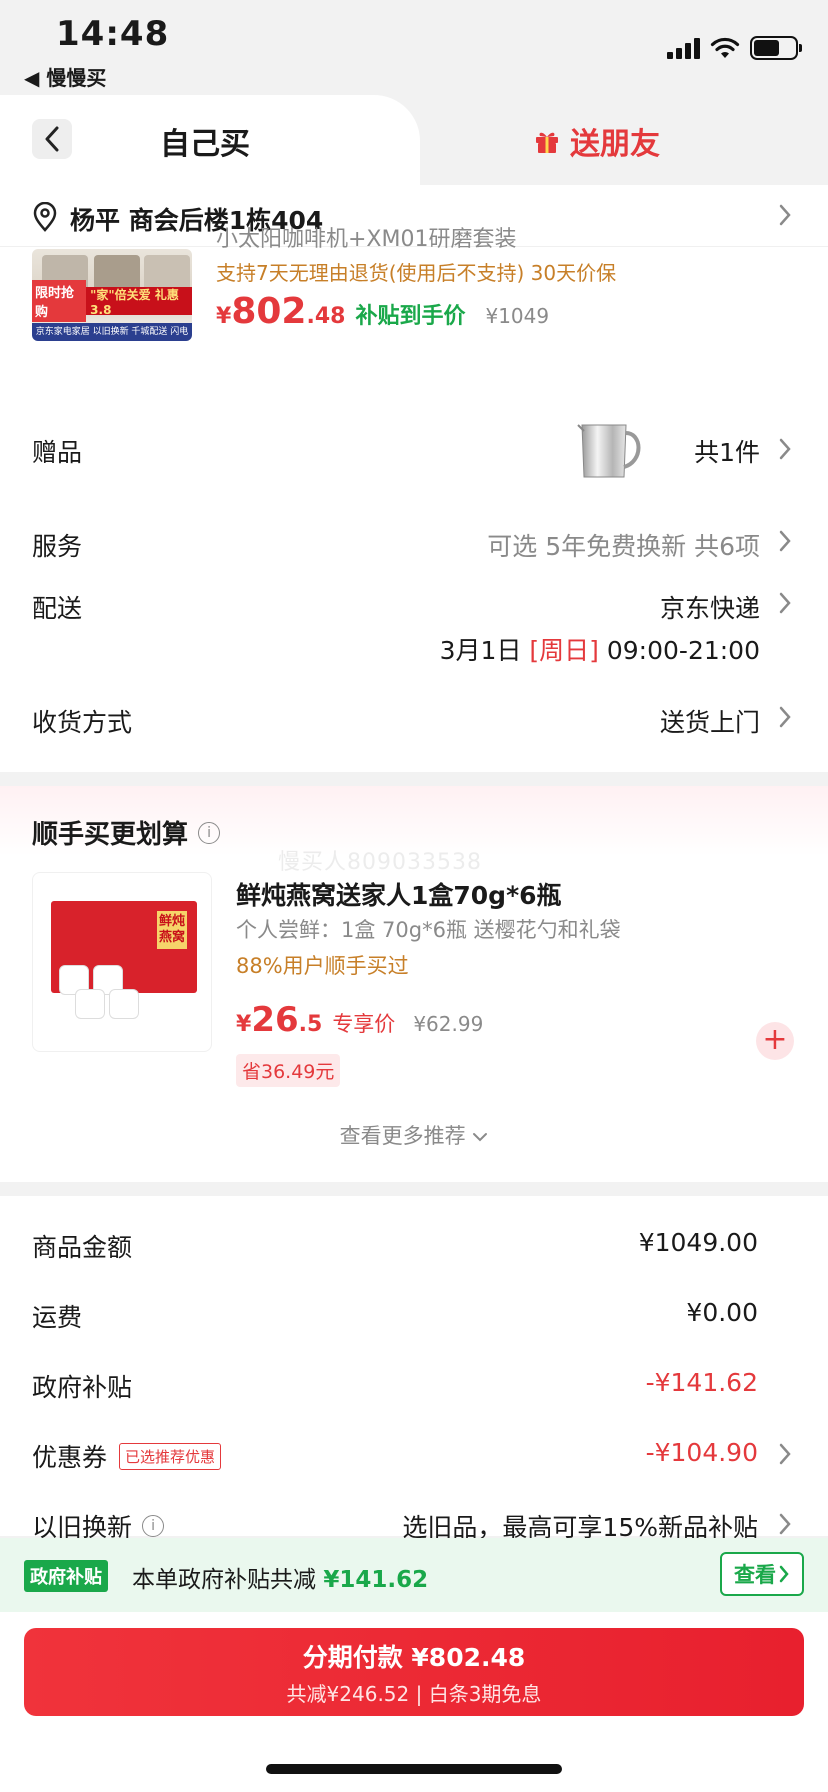  Describe the element at coordinates (414, 1657) in the screenshot. I see `pay-button-main: 分期付款 ¥802.48` at that location.